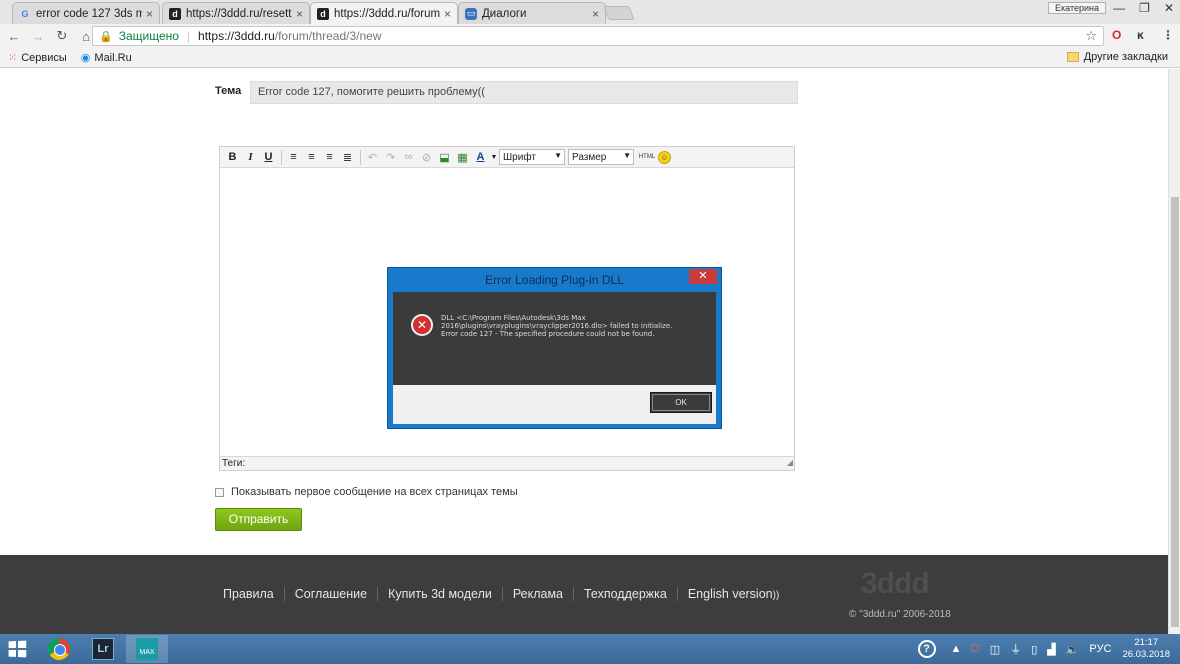  I want to click on bookmark-mailru: ◉ Mail.Ru, so click(106, 58).